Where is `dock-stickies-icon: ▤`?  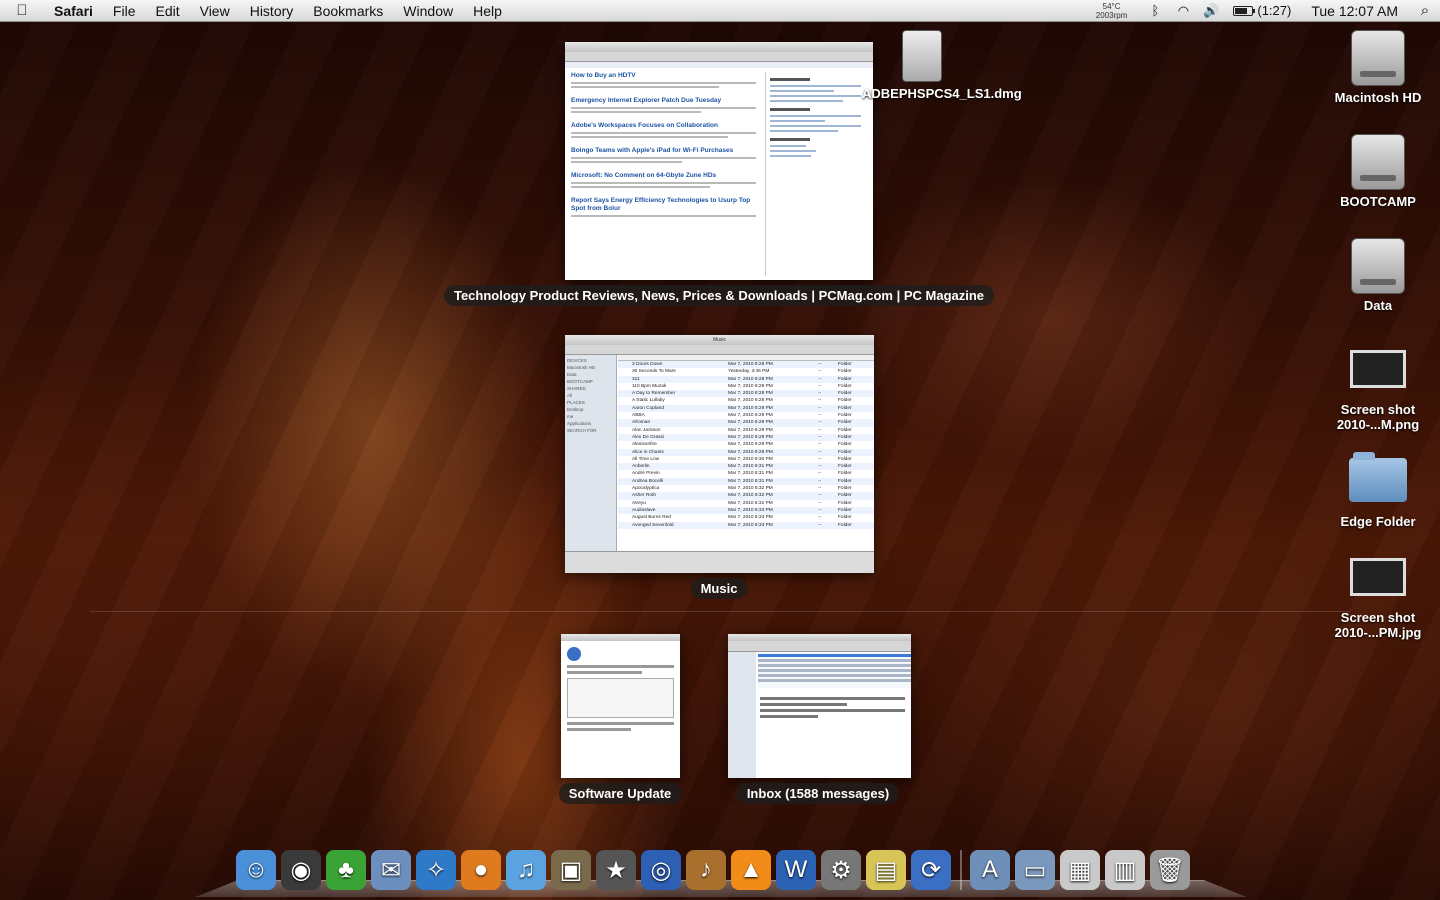
dock-stickies-icon: ▤ is located at coordinates (886, 870).